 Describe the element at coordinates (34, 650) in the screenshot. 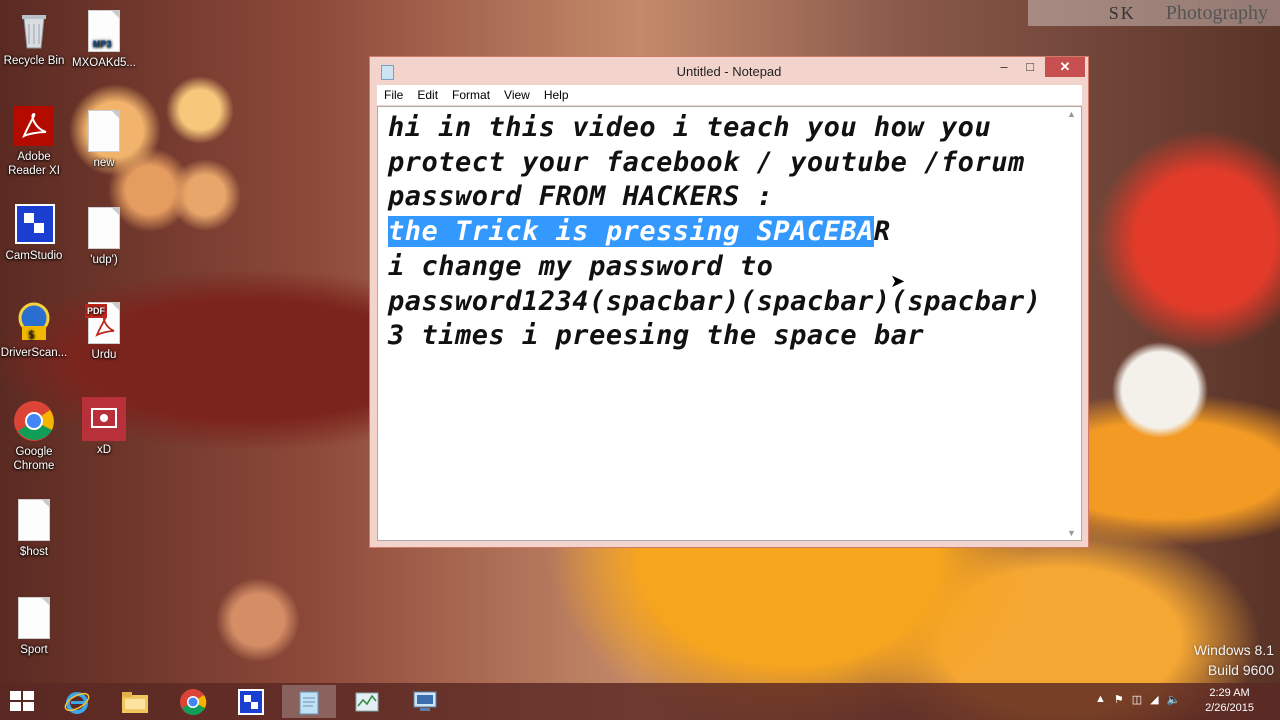

I see `desktop-icon-label: Sport` at that location.